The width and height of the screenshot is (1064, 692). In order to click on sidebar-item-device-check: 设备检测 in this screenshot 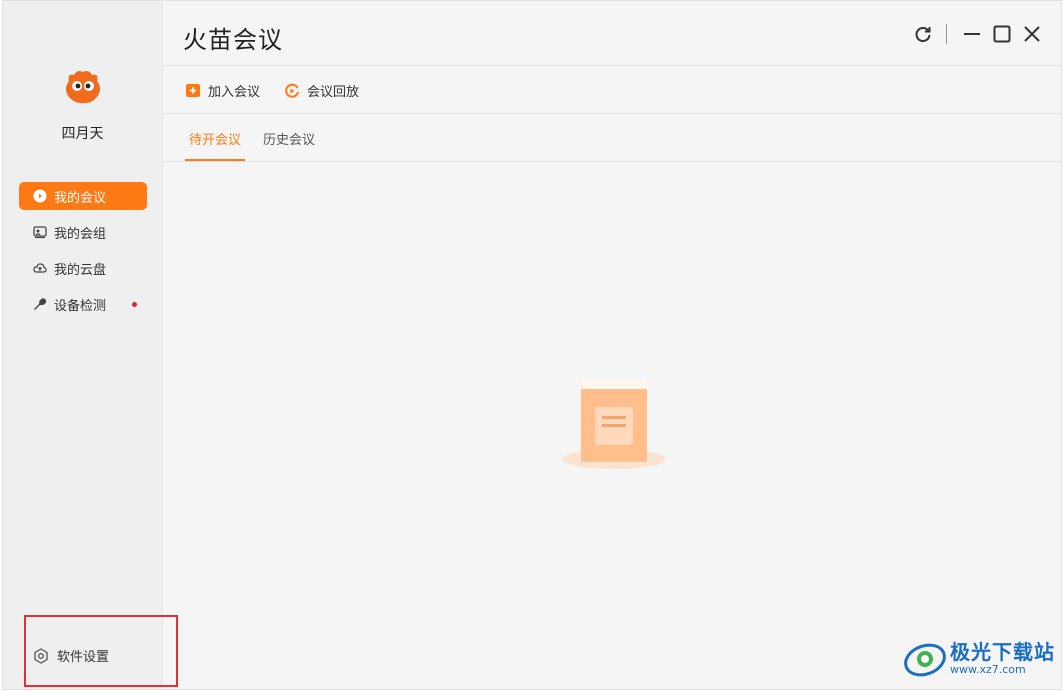, I will do `click(83, 304)`.